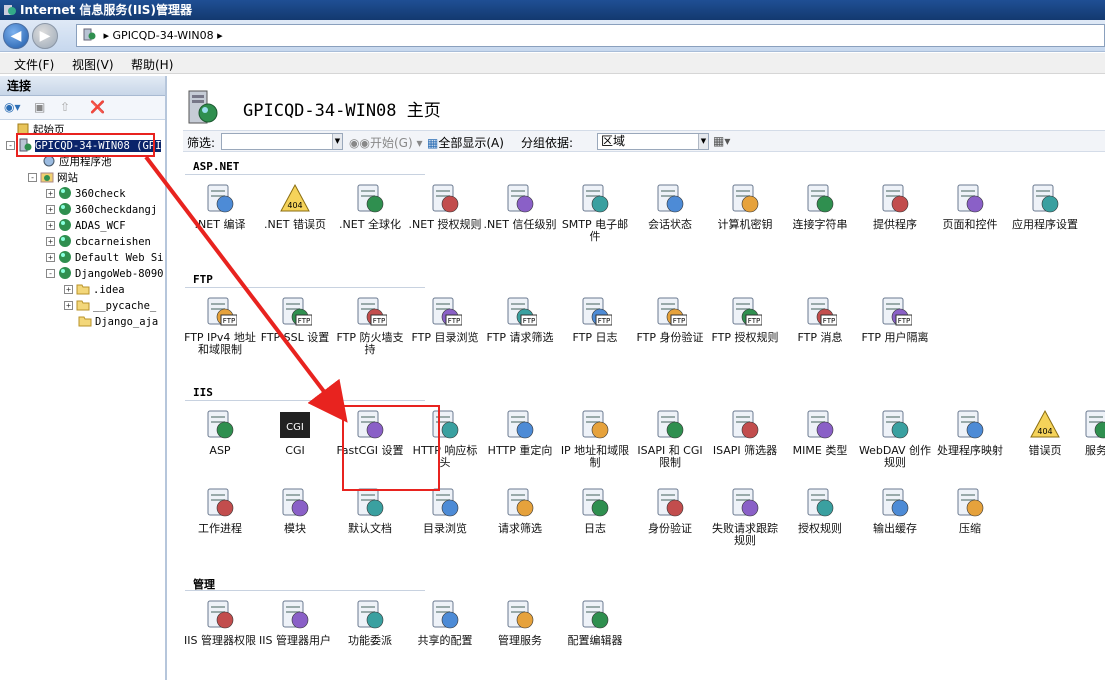  I want to click on feature-item: FTP FTP 消息, so click(820, 319).